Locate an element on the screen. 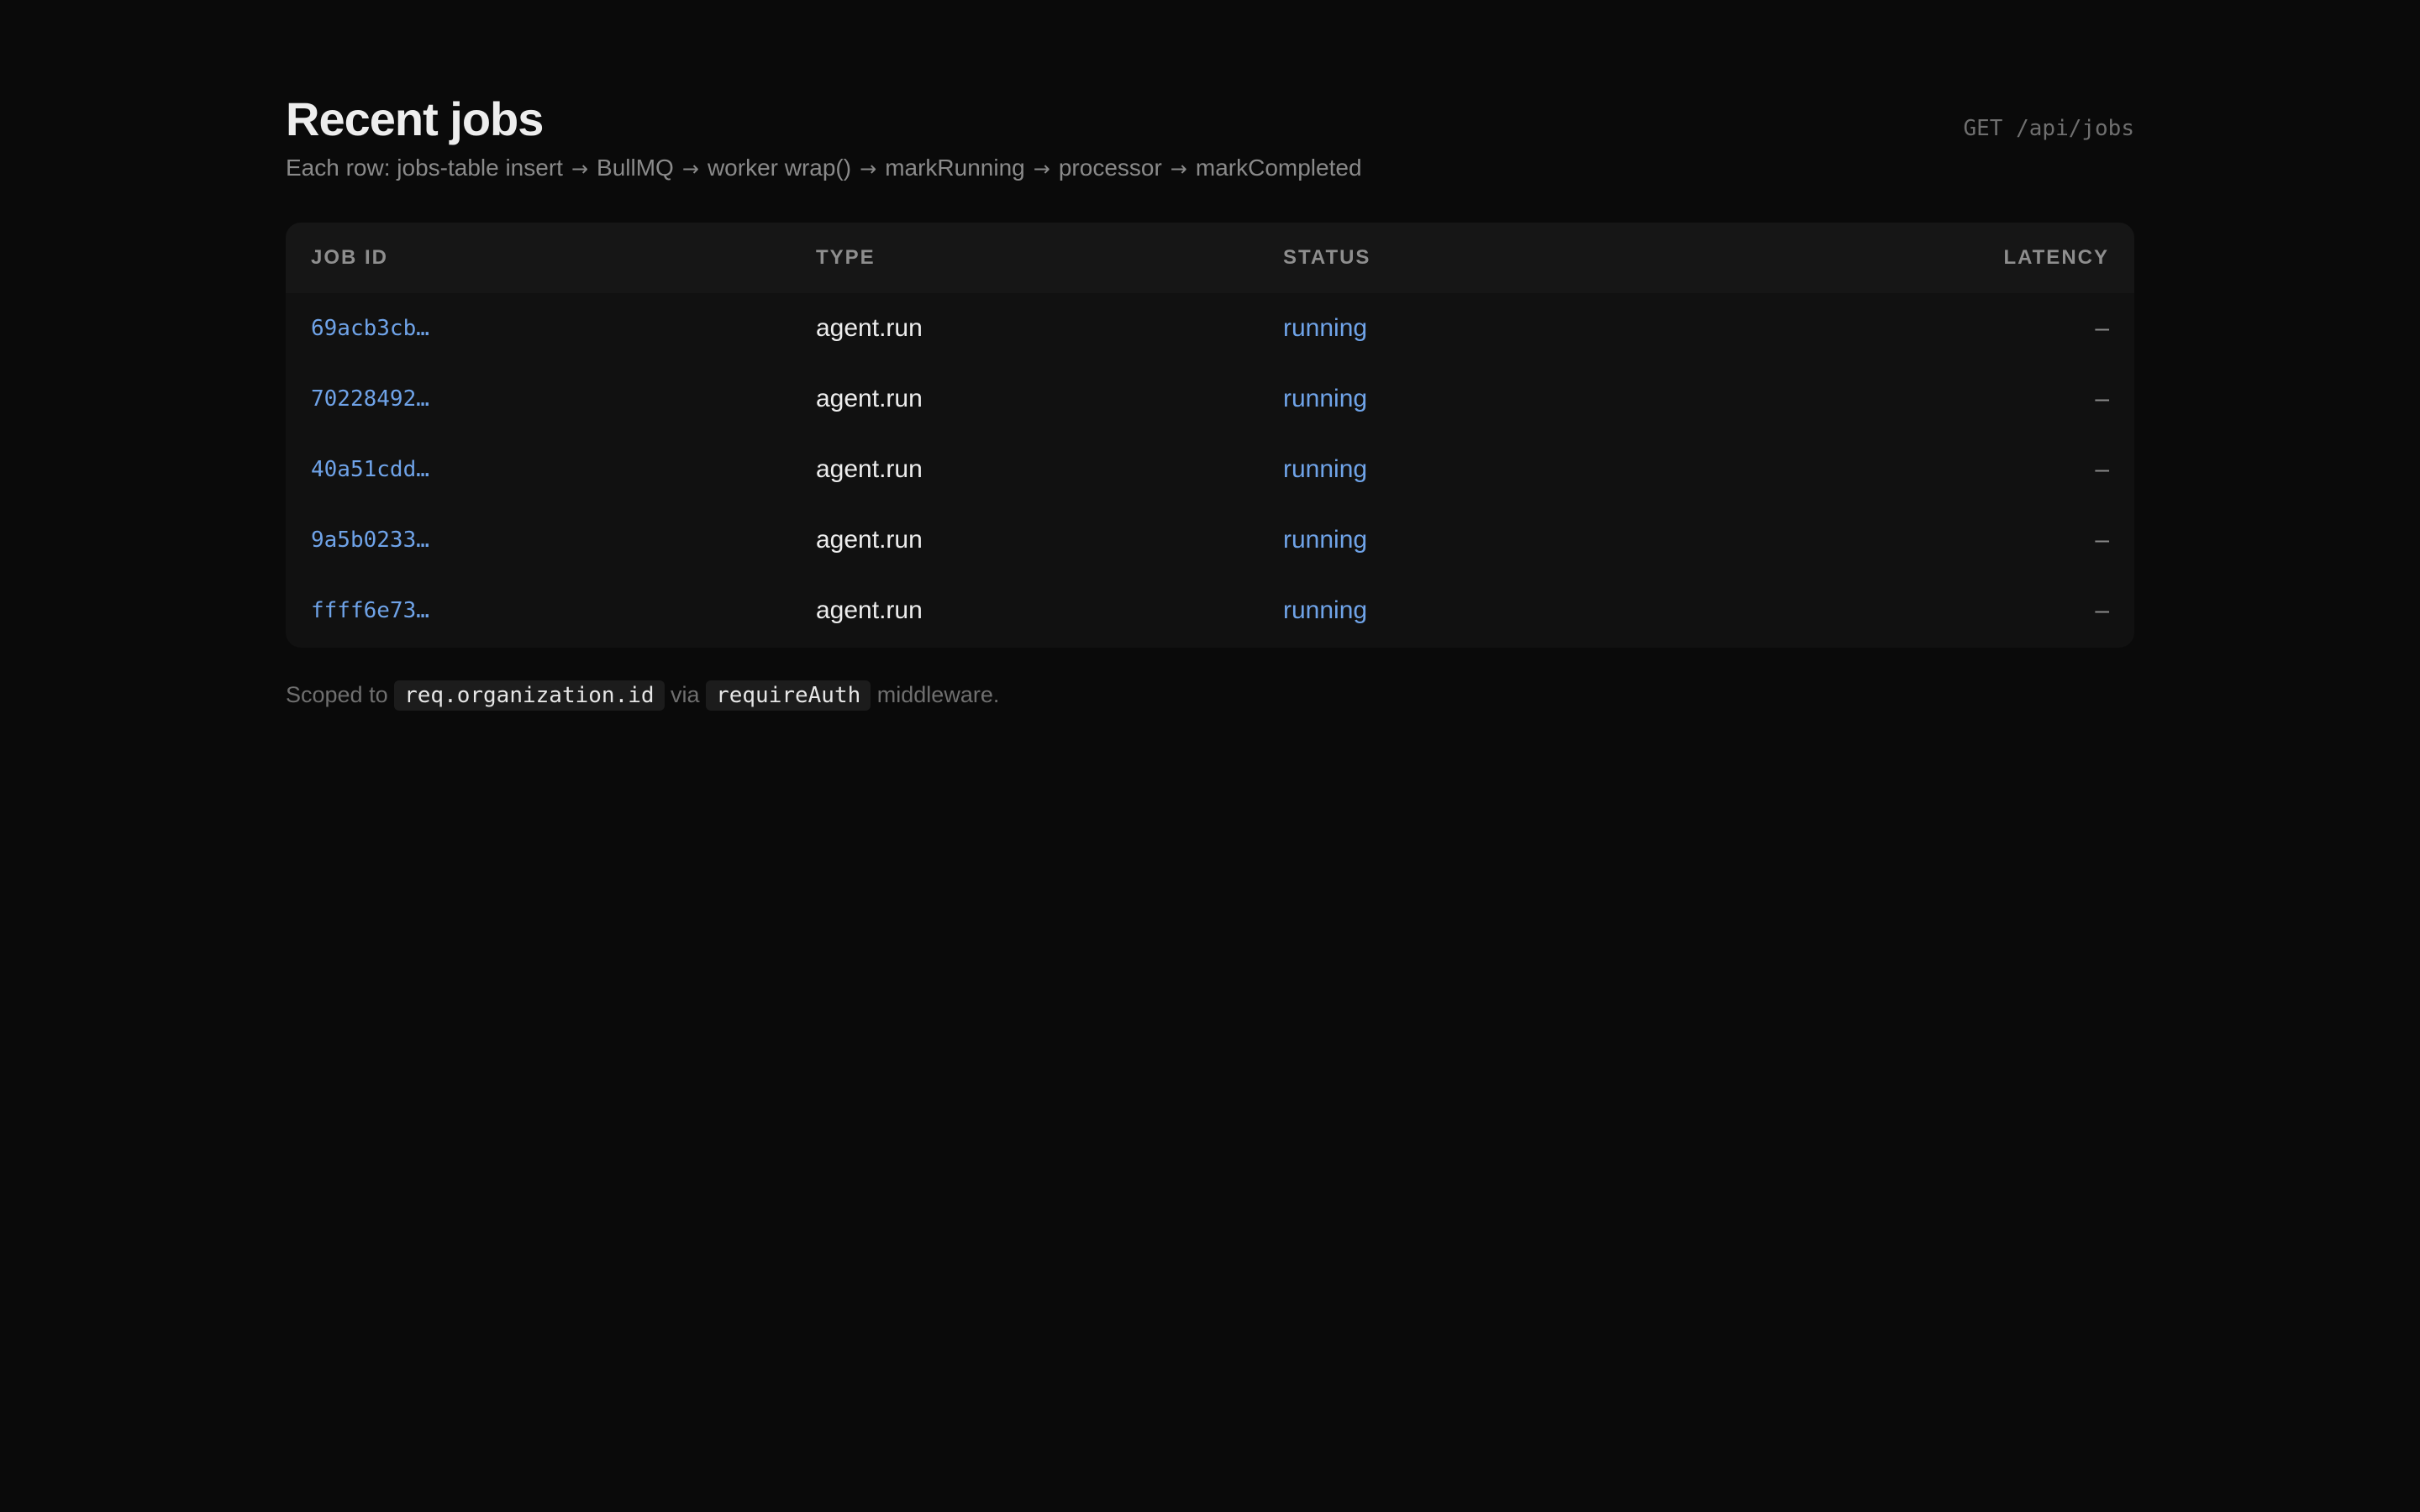  table-row: 69acb3cb… agent.run running – is located at coordinates (1210, 328).